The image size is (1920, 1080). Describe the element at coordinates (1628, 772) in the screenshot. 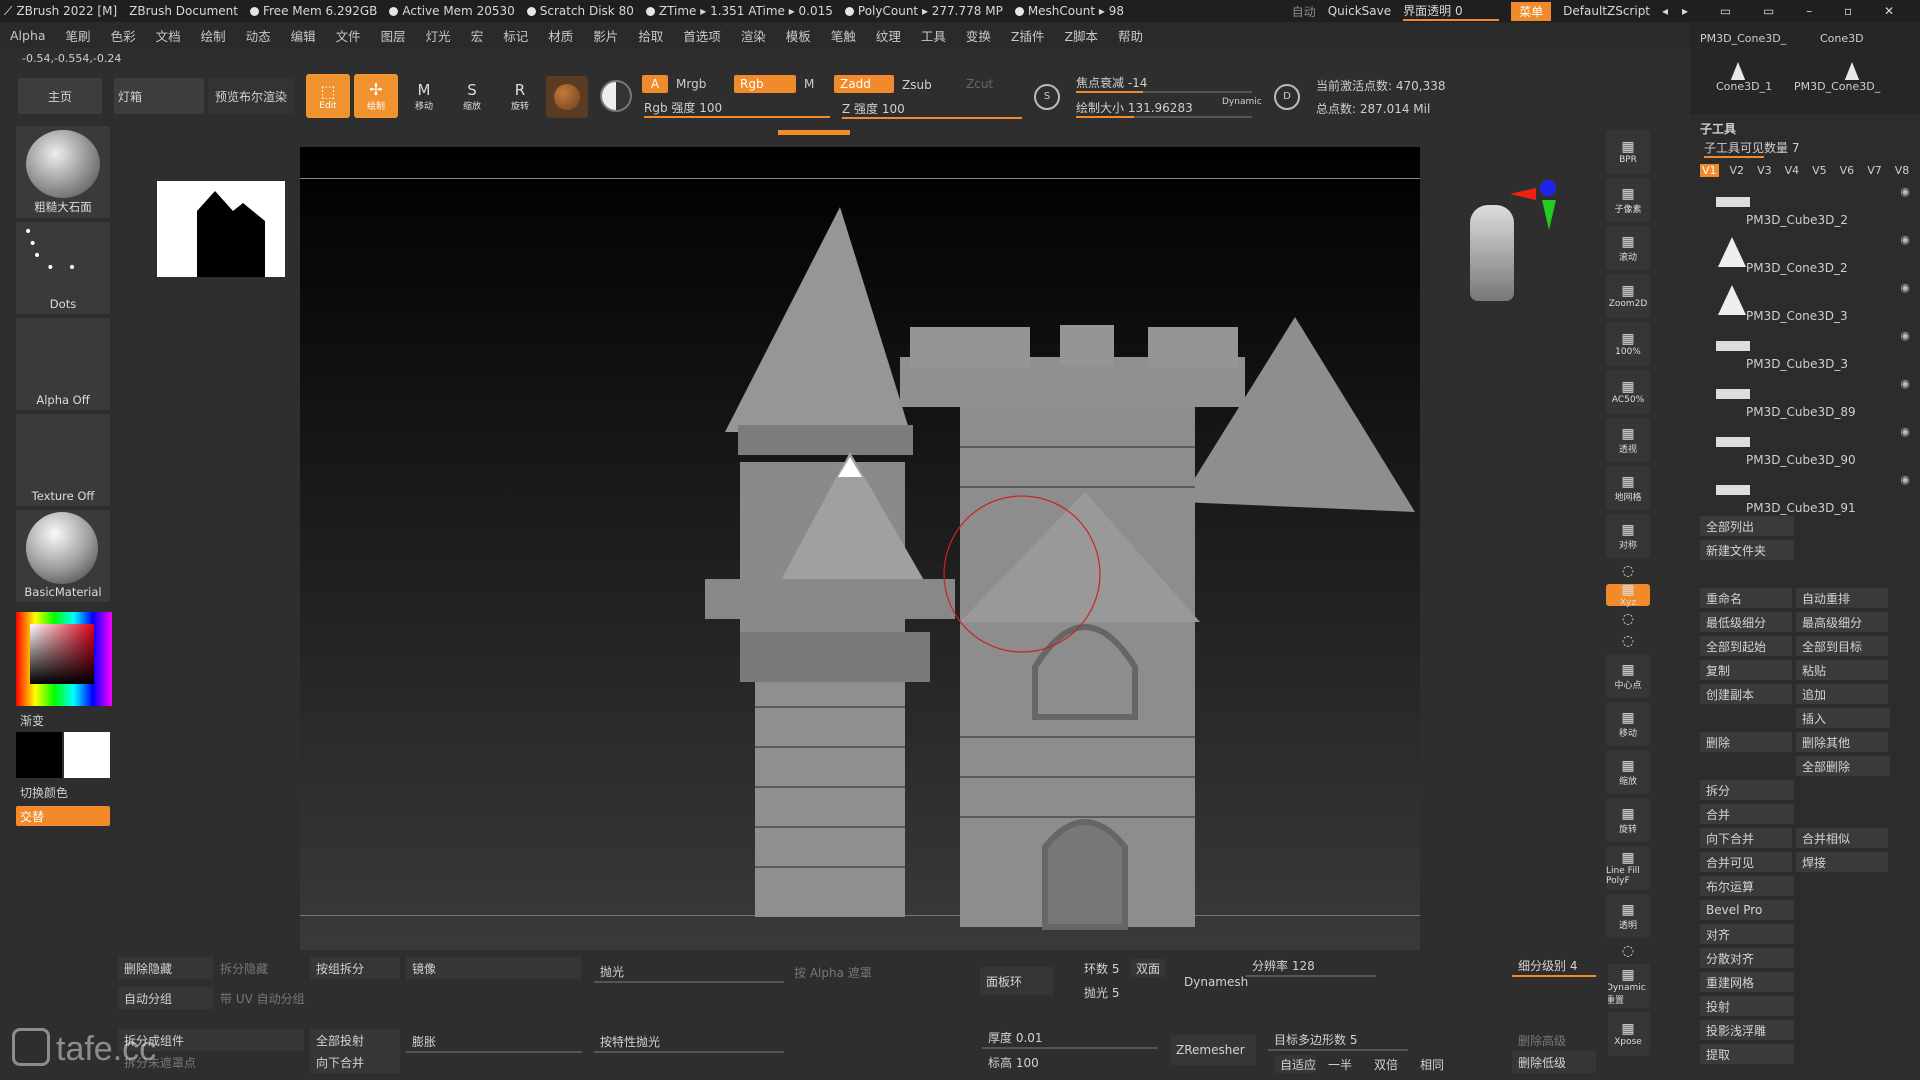

I see `rightbar-button-15: ▦ 缩放` at that location.